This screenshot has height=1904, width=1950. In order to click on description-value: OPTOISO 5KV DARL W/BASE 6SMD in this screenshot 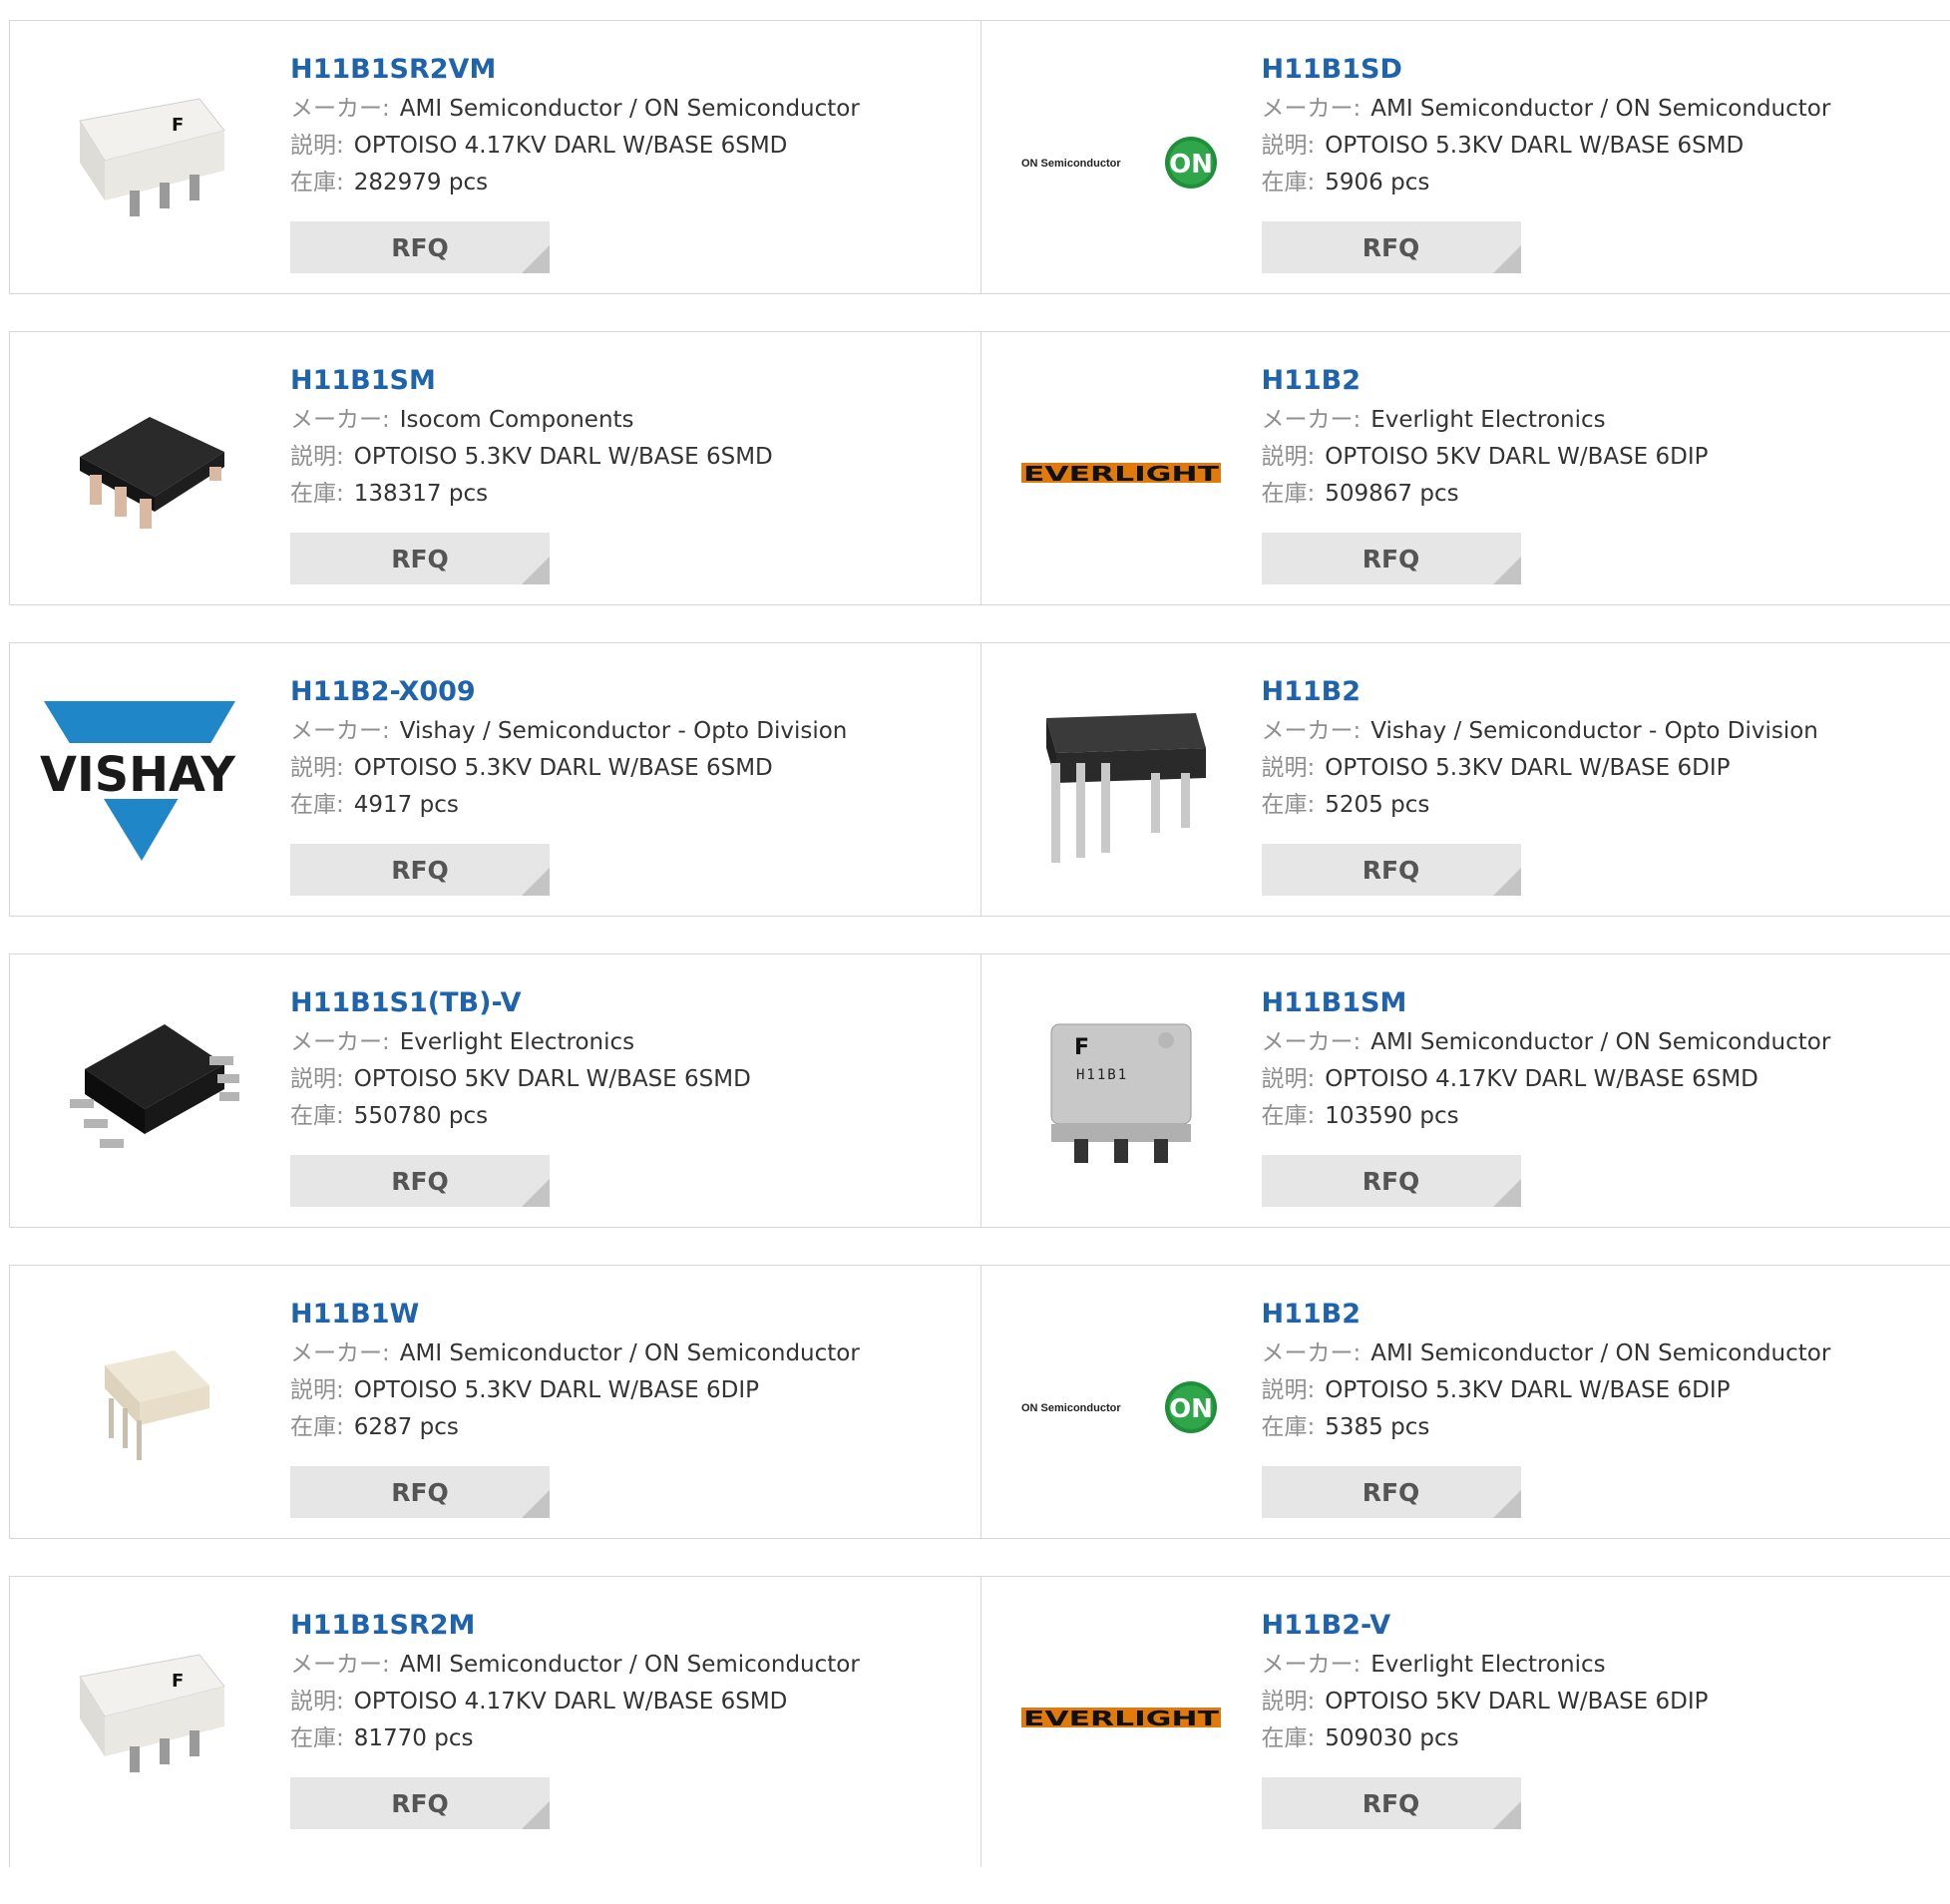, I will do `click(552, 1079)`.